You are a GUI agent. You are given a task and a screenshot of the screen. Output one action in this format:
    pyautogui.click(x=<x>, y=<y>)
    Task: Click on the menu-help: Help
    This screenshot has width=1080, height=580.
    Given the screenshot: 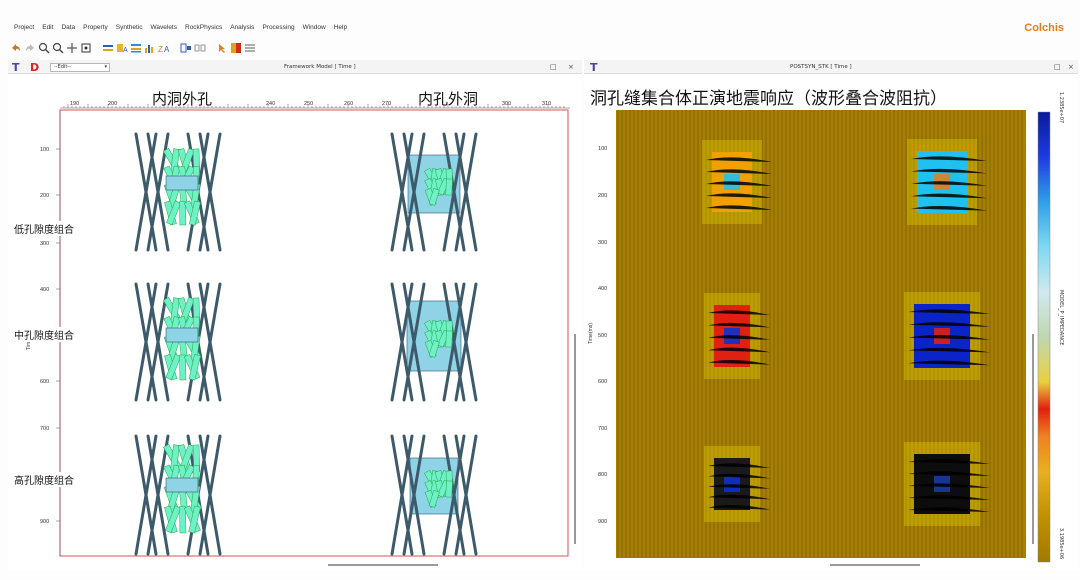 What is the action you would take?
    pyautogui.click(x=340, y=27)
    